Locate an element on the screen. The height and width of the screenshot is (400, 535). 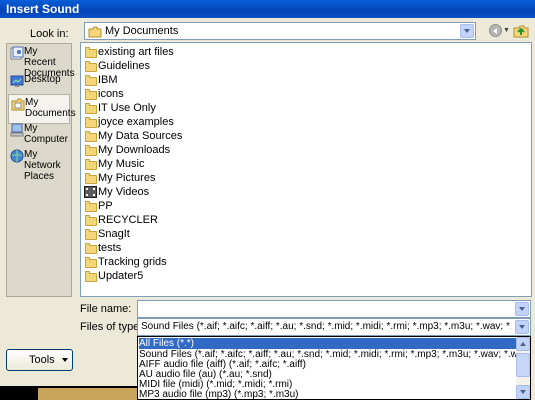
my-documents-icon is located at coordinates (18, 104).